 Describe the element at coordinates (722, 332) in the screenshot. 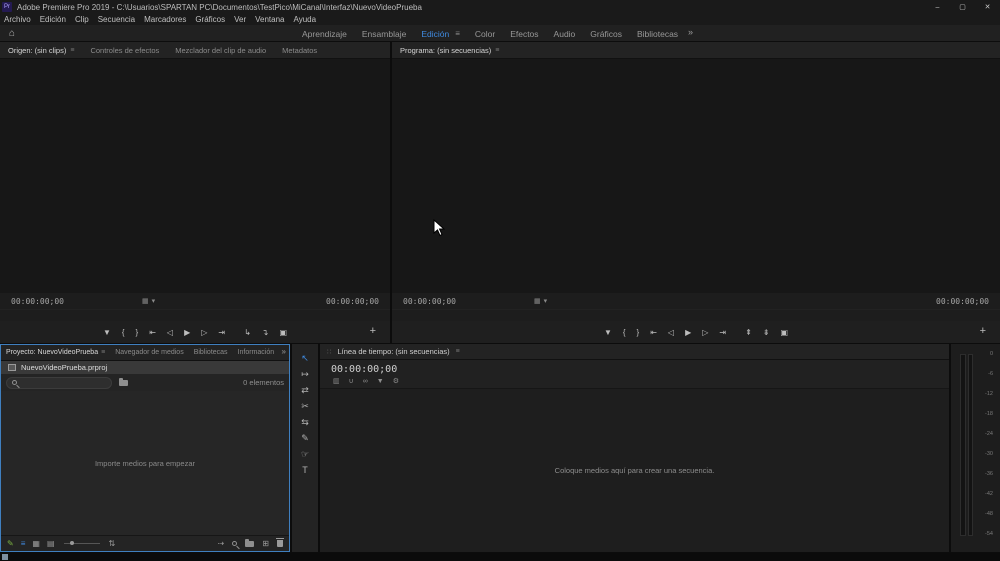

I see `program-go-to-out-button: ⇥` at that location.